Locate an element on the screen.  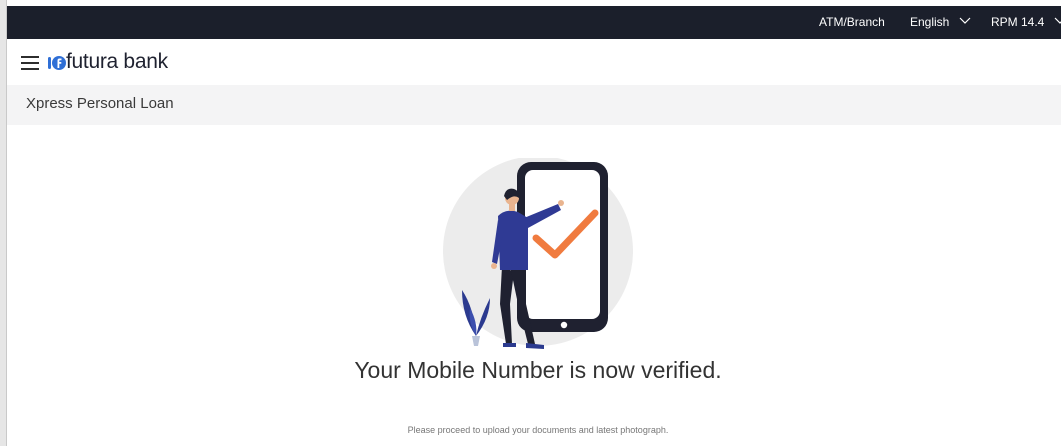
window-frame-left is located at coordinates (3, 223).